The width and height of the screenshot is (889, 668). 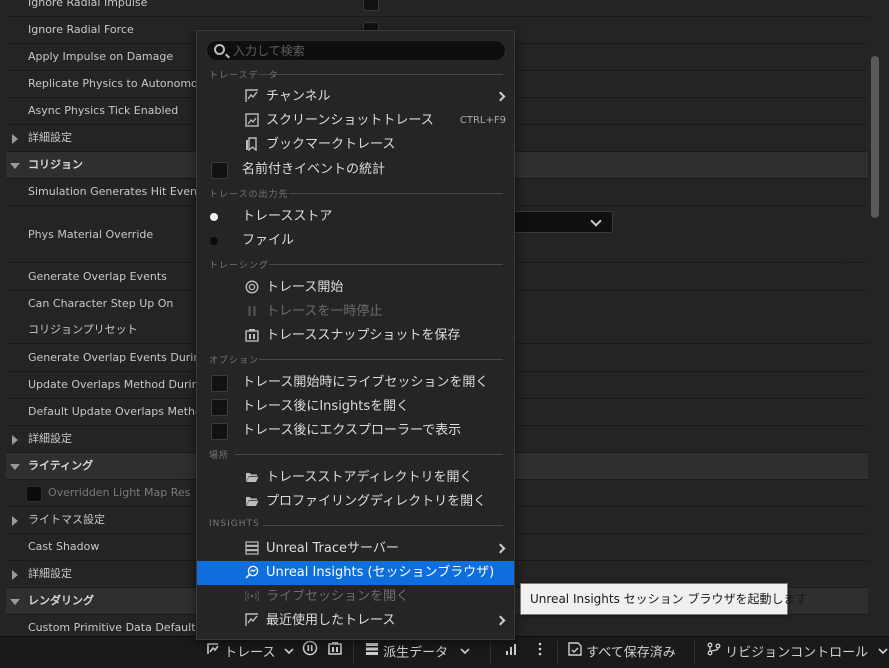 What do you see at coordinates (314, 169) in the screenshot?
I see `menu-item-label: 名前付きイベントの統計` at bounding box center [314, 169].